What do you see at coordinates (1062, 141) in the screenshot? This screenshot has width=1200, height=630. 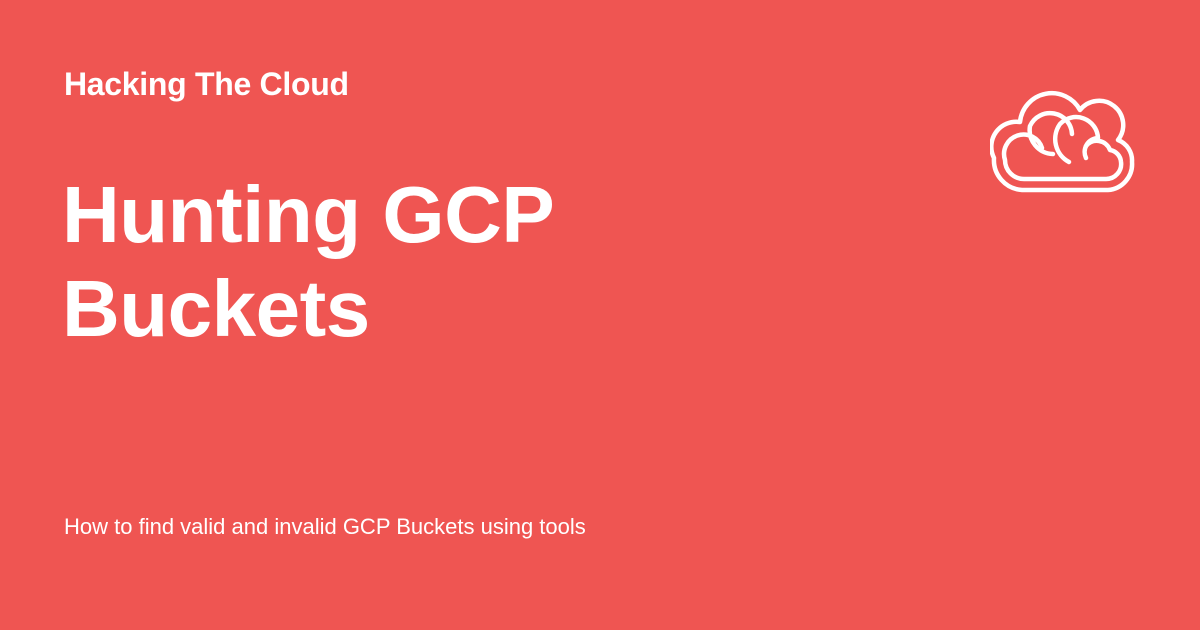 I see `cloud-icon` at bounding box center [1062, 141].